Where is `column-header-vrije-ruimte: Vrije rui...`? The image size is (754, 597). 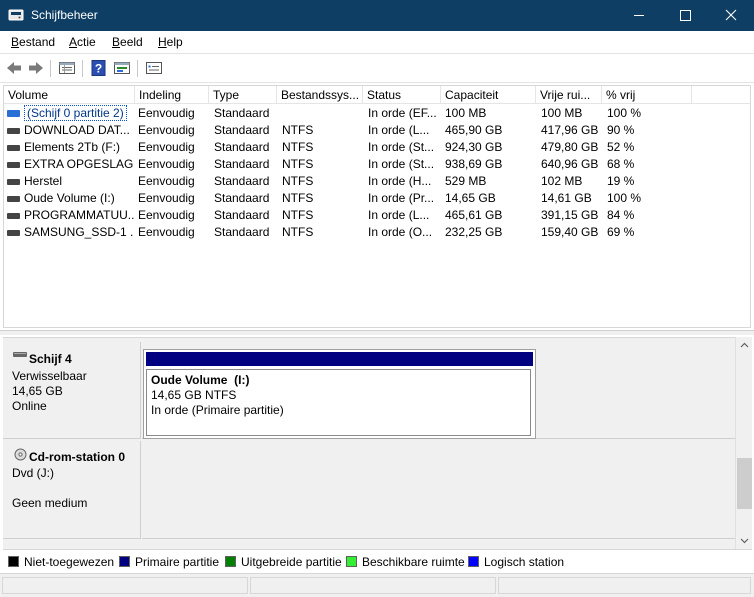
column-header-vrije-ruimte: Vrije rui... is located at coordinates (569, 95).